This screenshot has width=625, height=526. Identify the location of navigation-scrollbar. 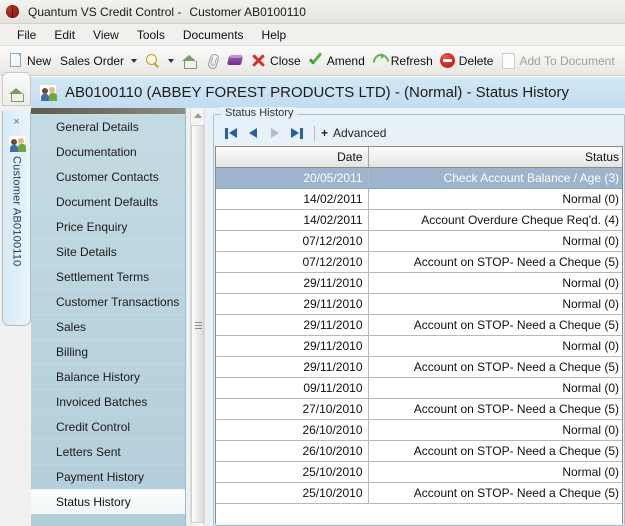
(197, 317).